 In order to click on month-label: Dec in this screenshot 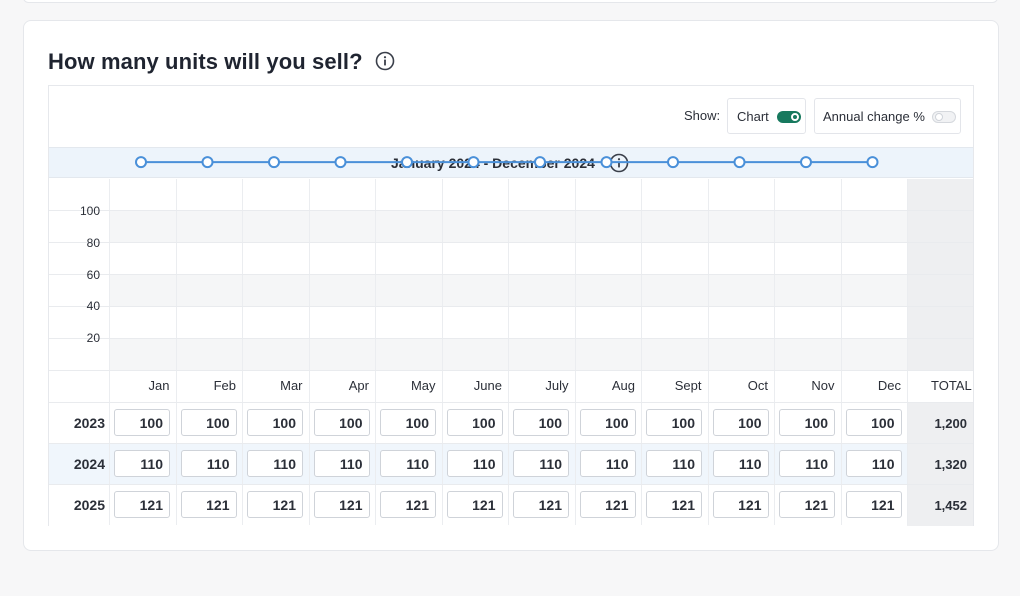, I will do `click(889, 385)`.